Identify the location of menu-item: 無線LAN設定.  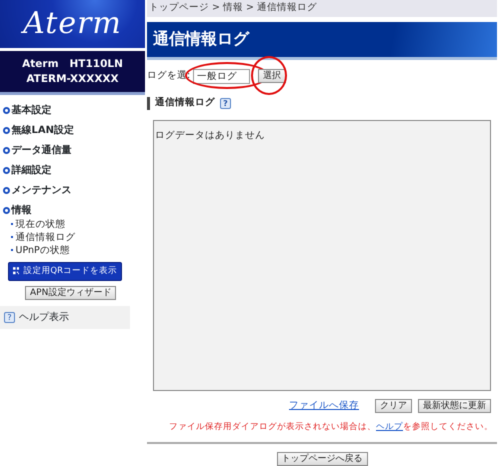
(43, 130).